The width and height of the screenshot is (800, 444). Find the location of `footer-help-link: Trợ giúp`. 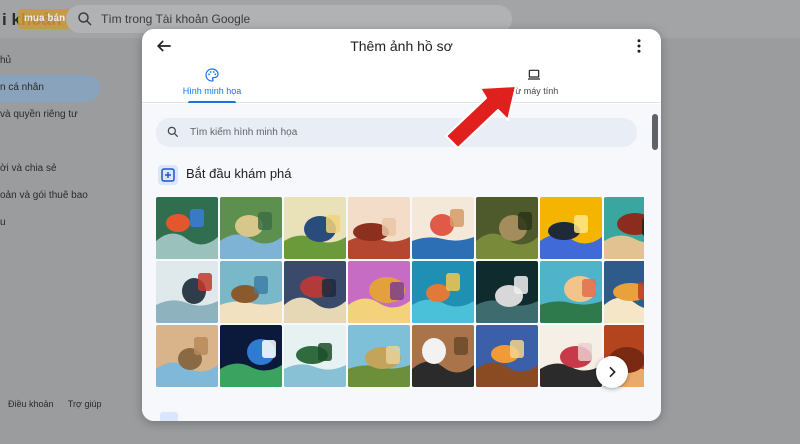

footer-help-link: Trợ giúp is located at coordinates (85, 404).